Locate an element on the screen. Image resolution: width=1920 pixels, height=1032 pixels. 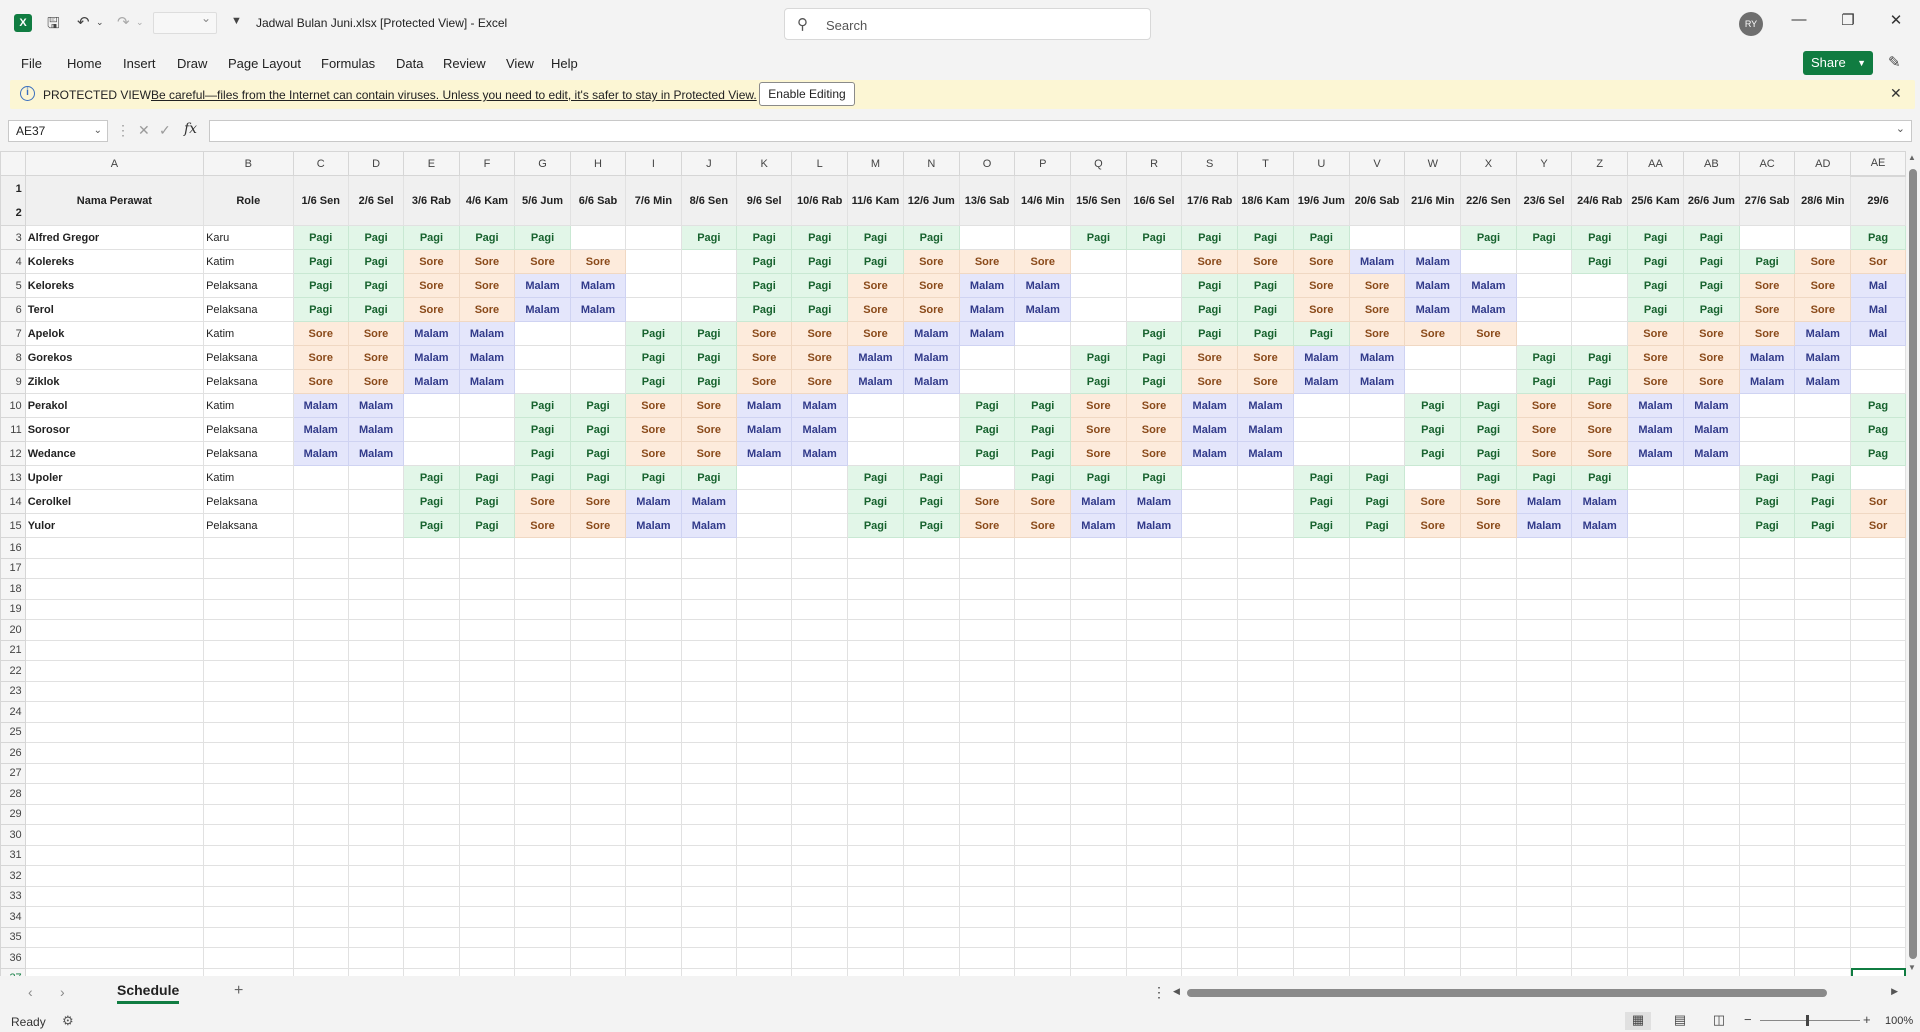
column-header: C is located at coordinates (320, 163).